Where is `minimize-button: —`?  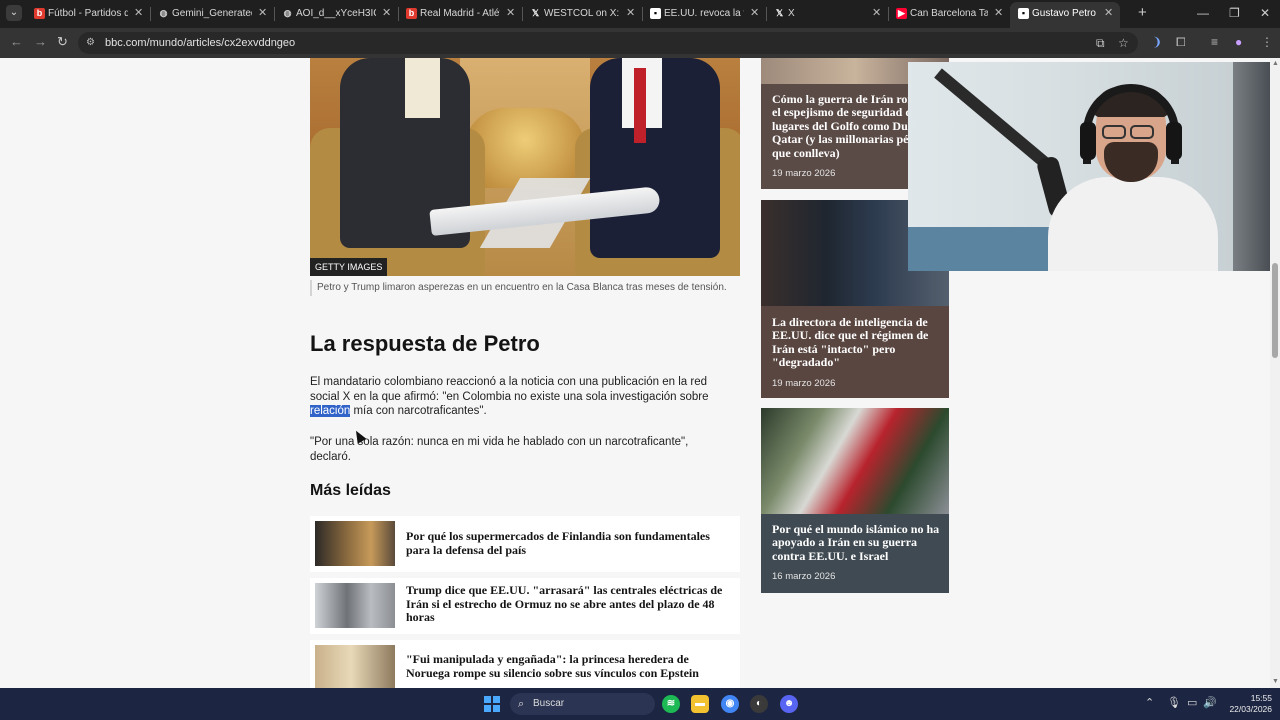
minimize-button: — is located at coordinates (1203, 13).